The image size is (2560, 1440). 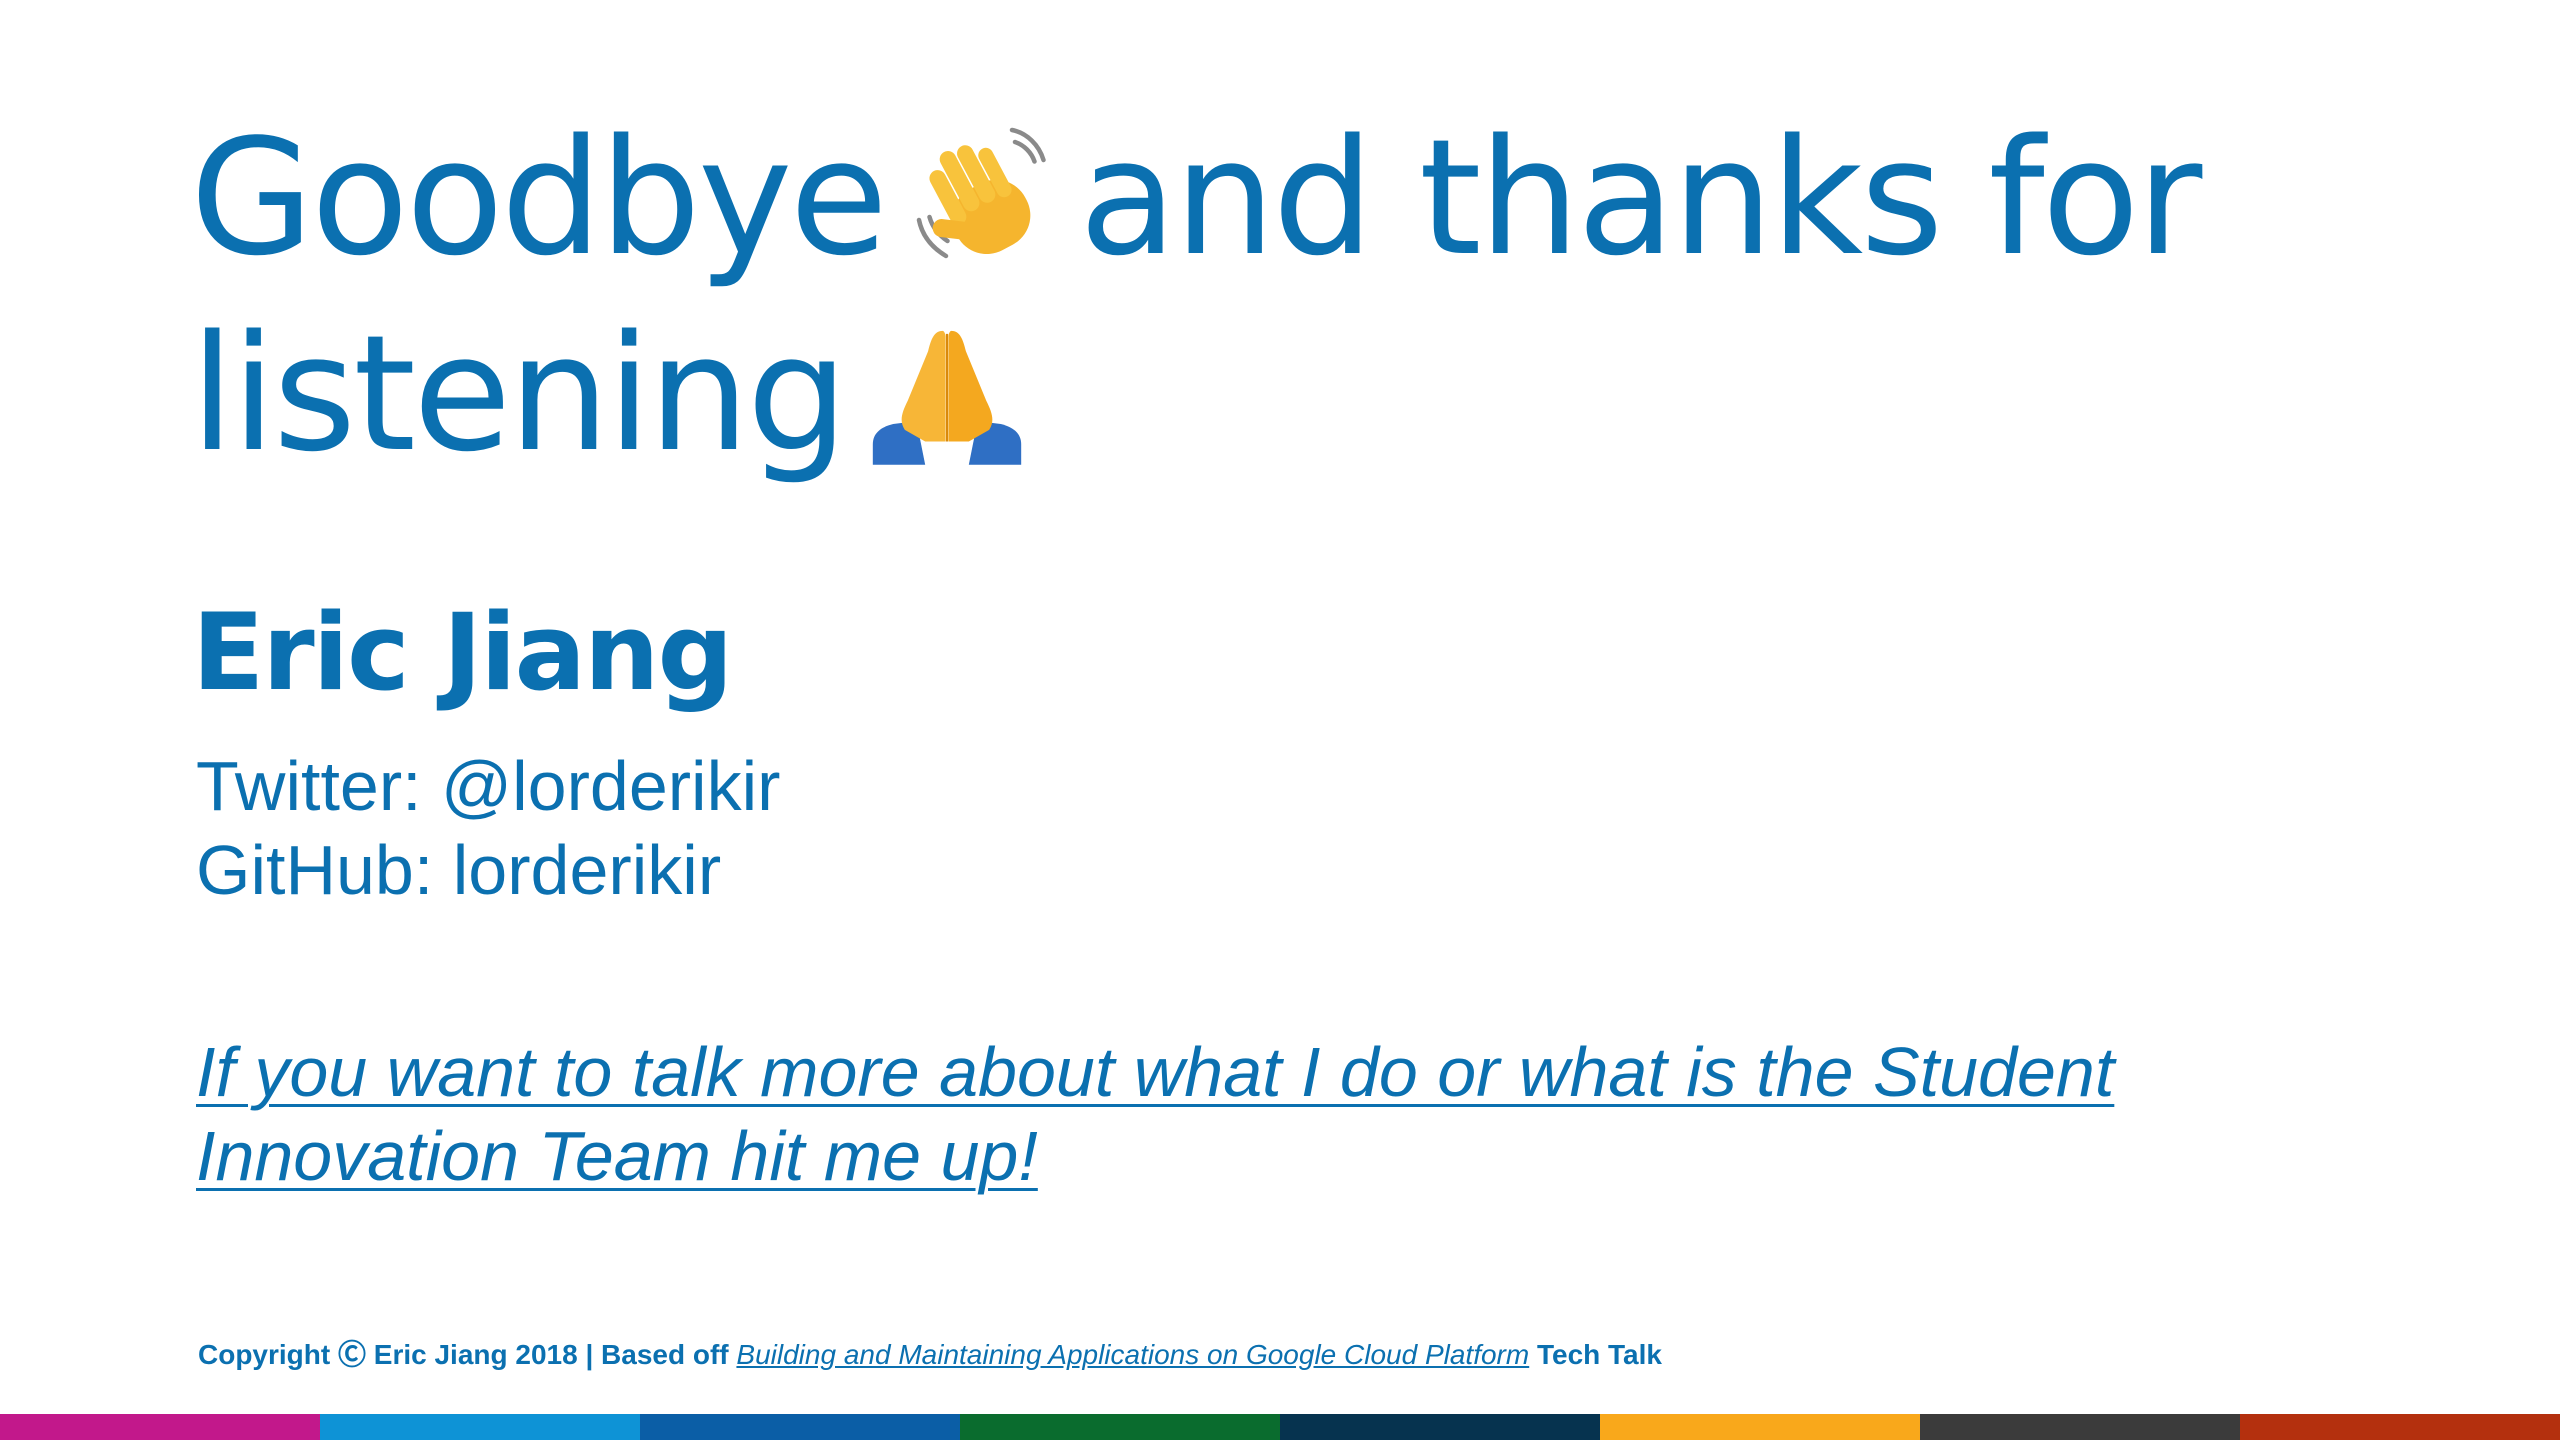 I want to click on footer-prefix: Copyright Ⓒ Eric Jiang 2018 | Based off, so click(x=467, y=1354).